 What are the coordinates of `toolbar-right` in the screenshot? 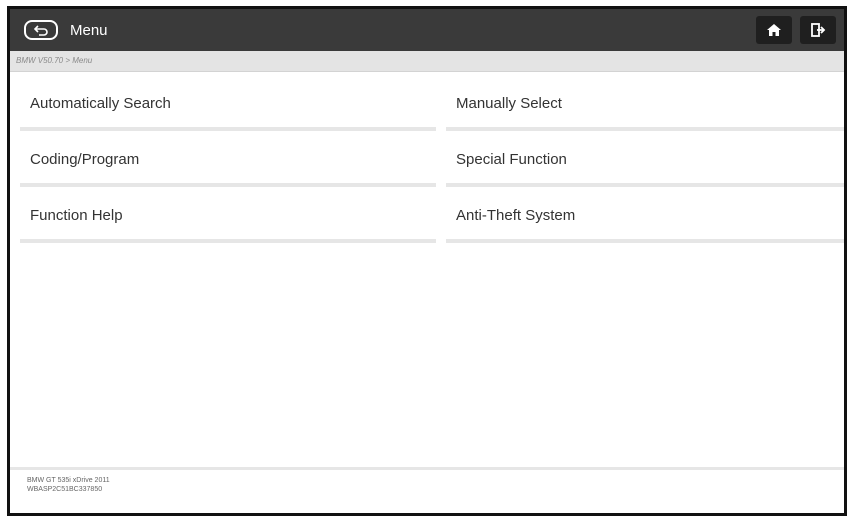 It's located at (800, 30).